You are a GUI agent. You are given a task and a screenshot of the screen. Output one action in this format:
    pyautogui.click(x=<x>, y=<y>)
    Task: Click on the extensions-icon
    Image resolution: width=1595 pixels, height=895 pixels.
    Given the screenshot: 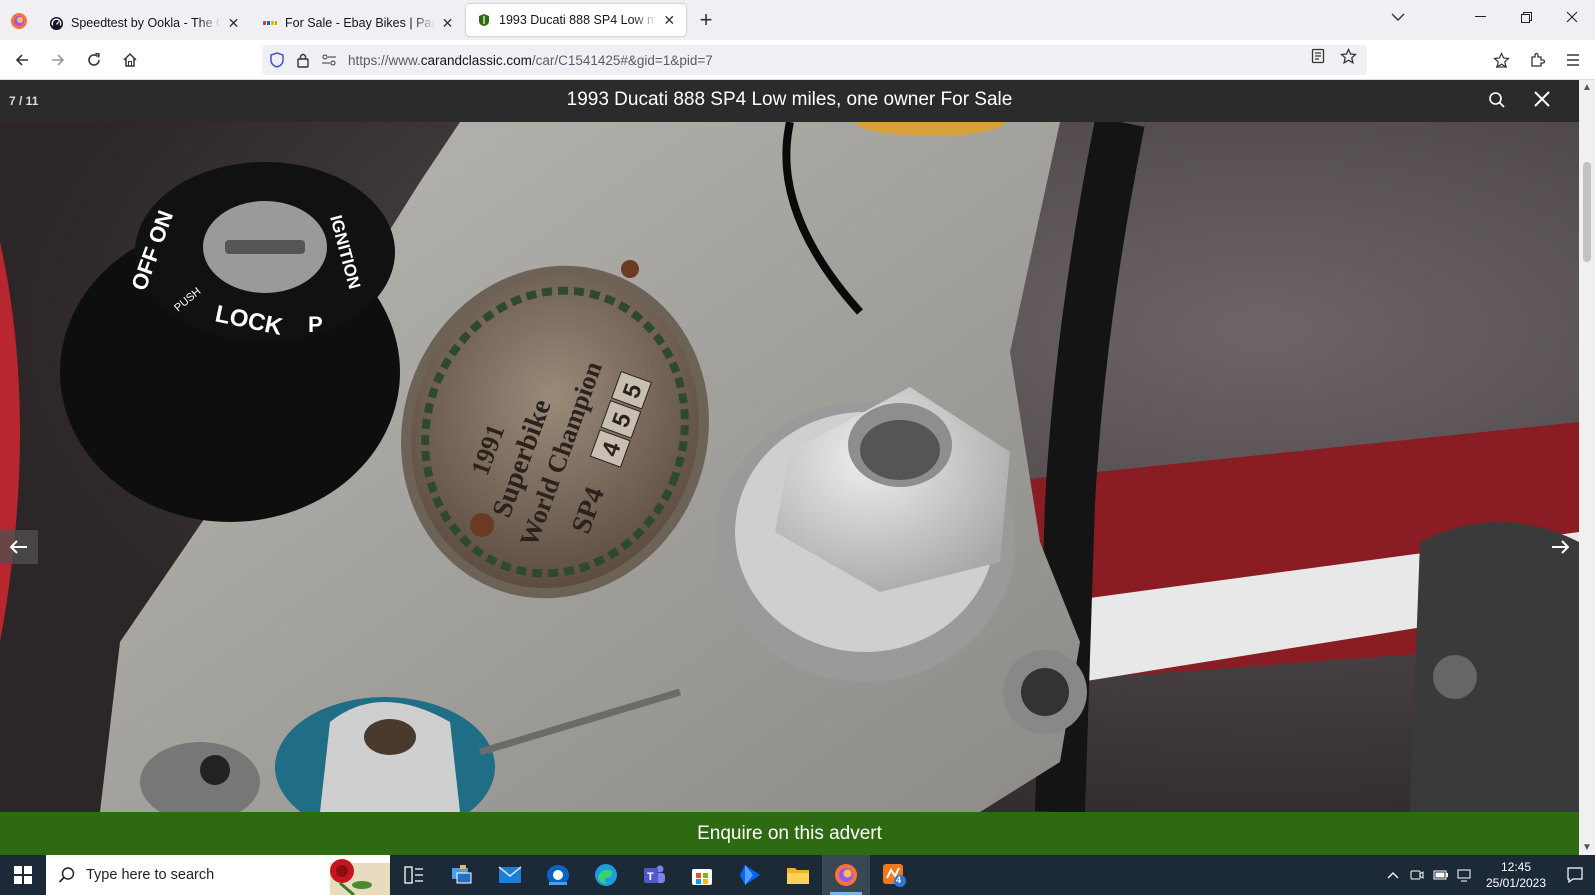 What is the action you would take?
    pyautogui.click(x=1537, y=60)
    